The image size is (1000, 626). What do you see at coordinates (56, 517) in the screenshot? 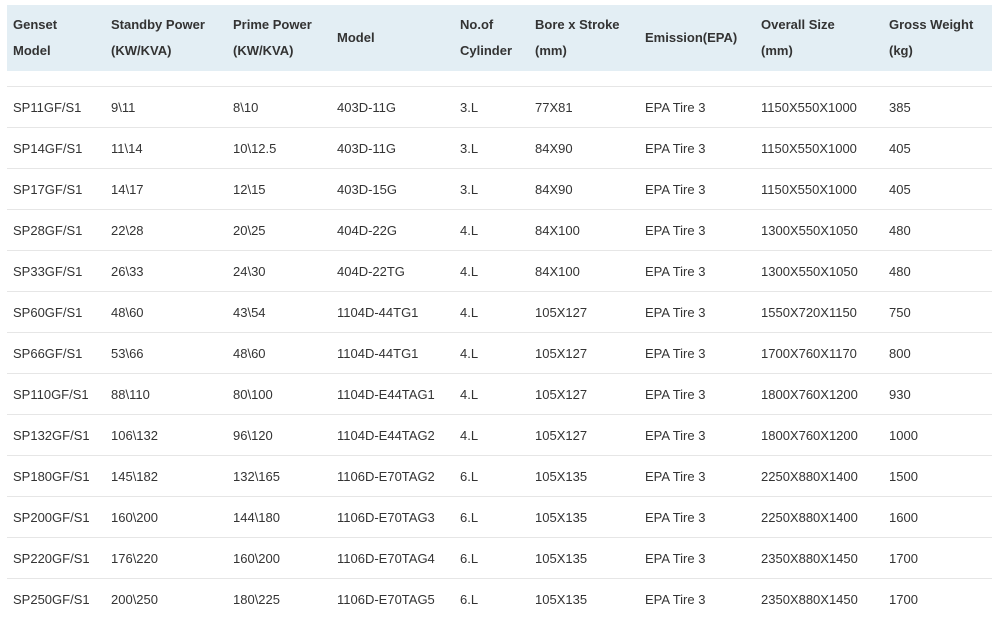
I see `cell-genset-model: SP200GF/S1` at bounding box center [56, 517].